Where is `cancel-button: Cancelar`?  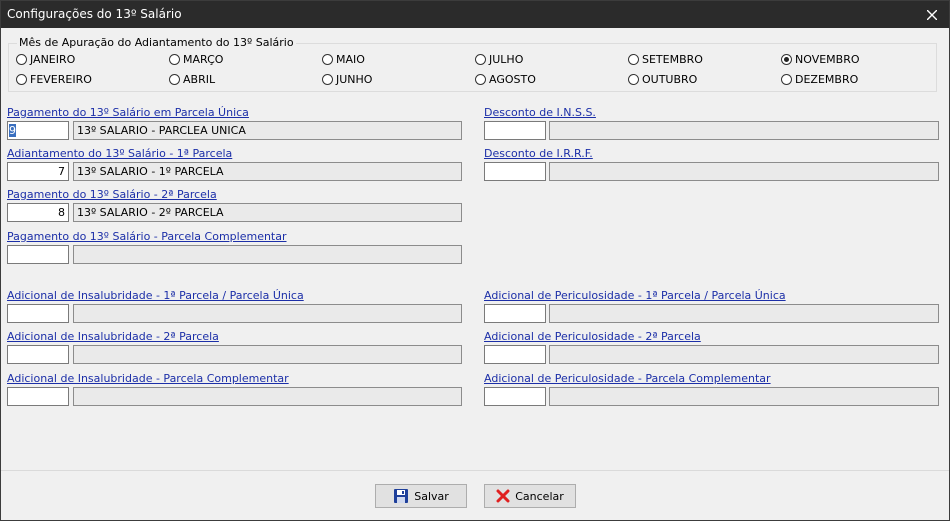
cancel-button: Cancelar is located at coordinates (530, 496).